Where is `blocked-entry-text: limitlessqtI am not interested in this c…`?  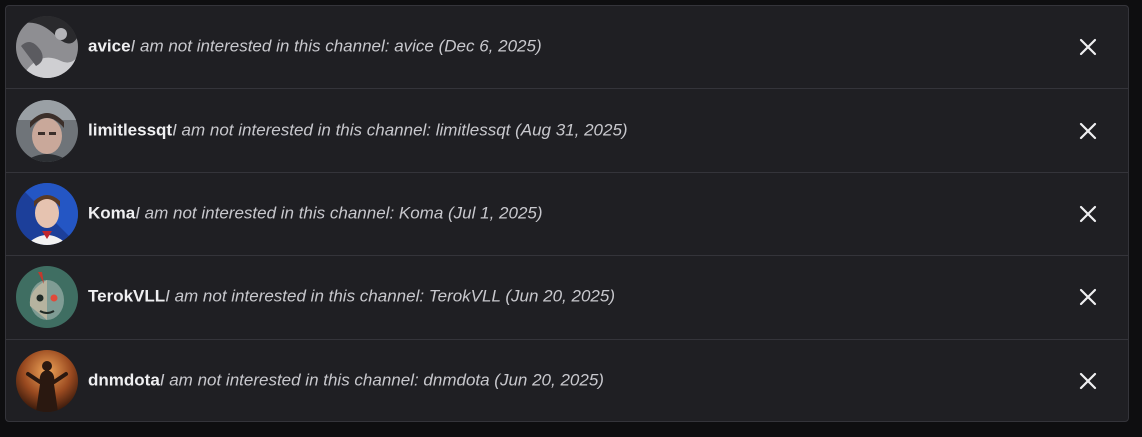
blocked-entry-text: limitlessqtI am not interested in this c… is located at coordinates (358, 130).